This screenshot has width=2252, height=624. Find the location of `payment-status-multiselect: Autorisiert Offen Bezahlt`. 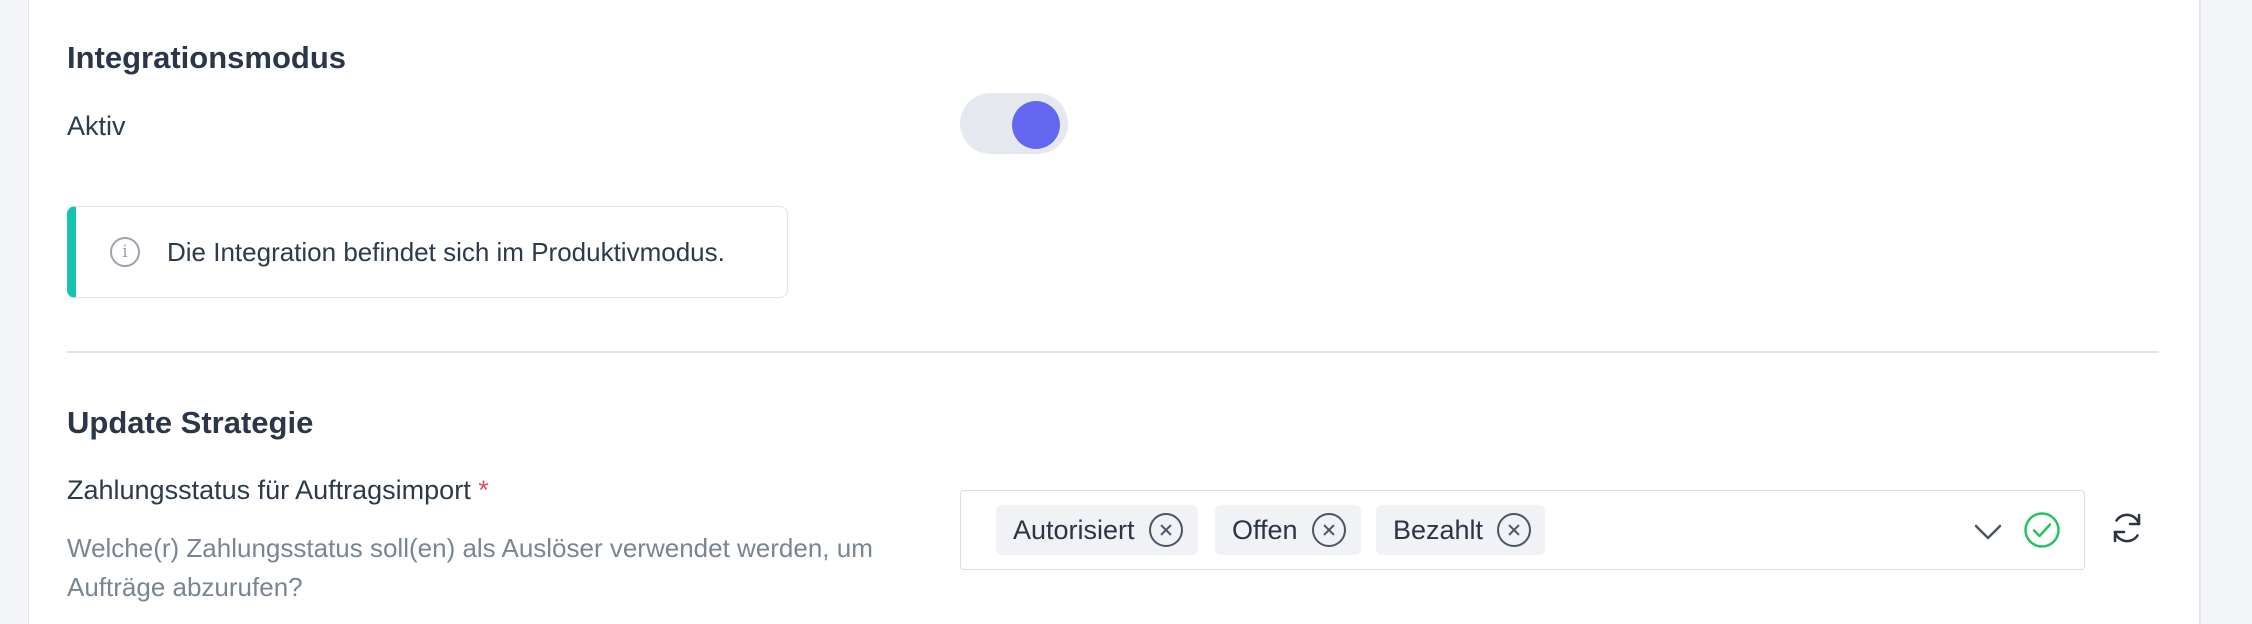

payment-status-multiselect: Autorisiert Offen Bezahlt is located at coordinates (1522, 530).